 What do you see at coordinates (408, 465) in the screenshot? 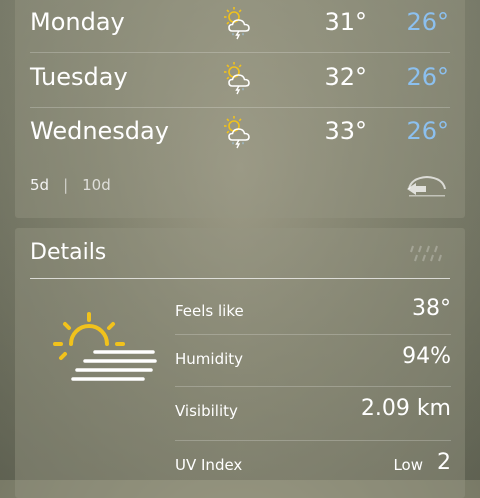
I see `uv-level: Low` at bounding box center [408, 465].